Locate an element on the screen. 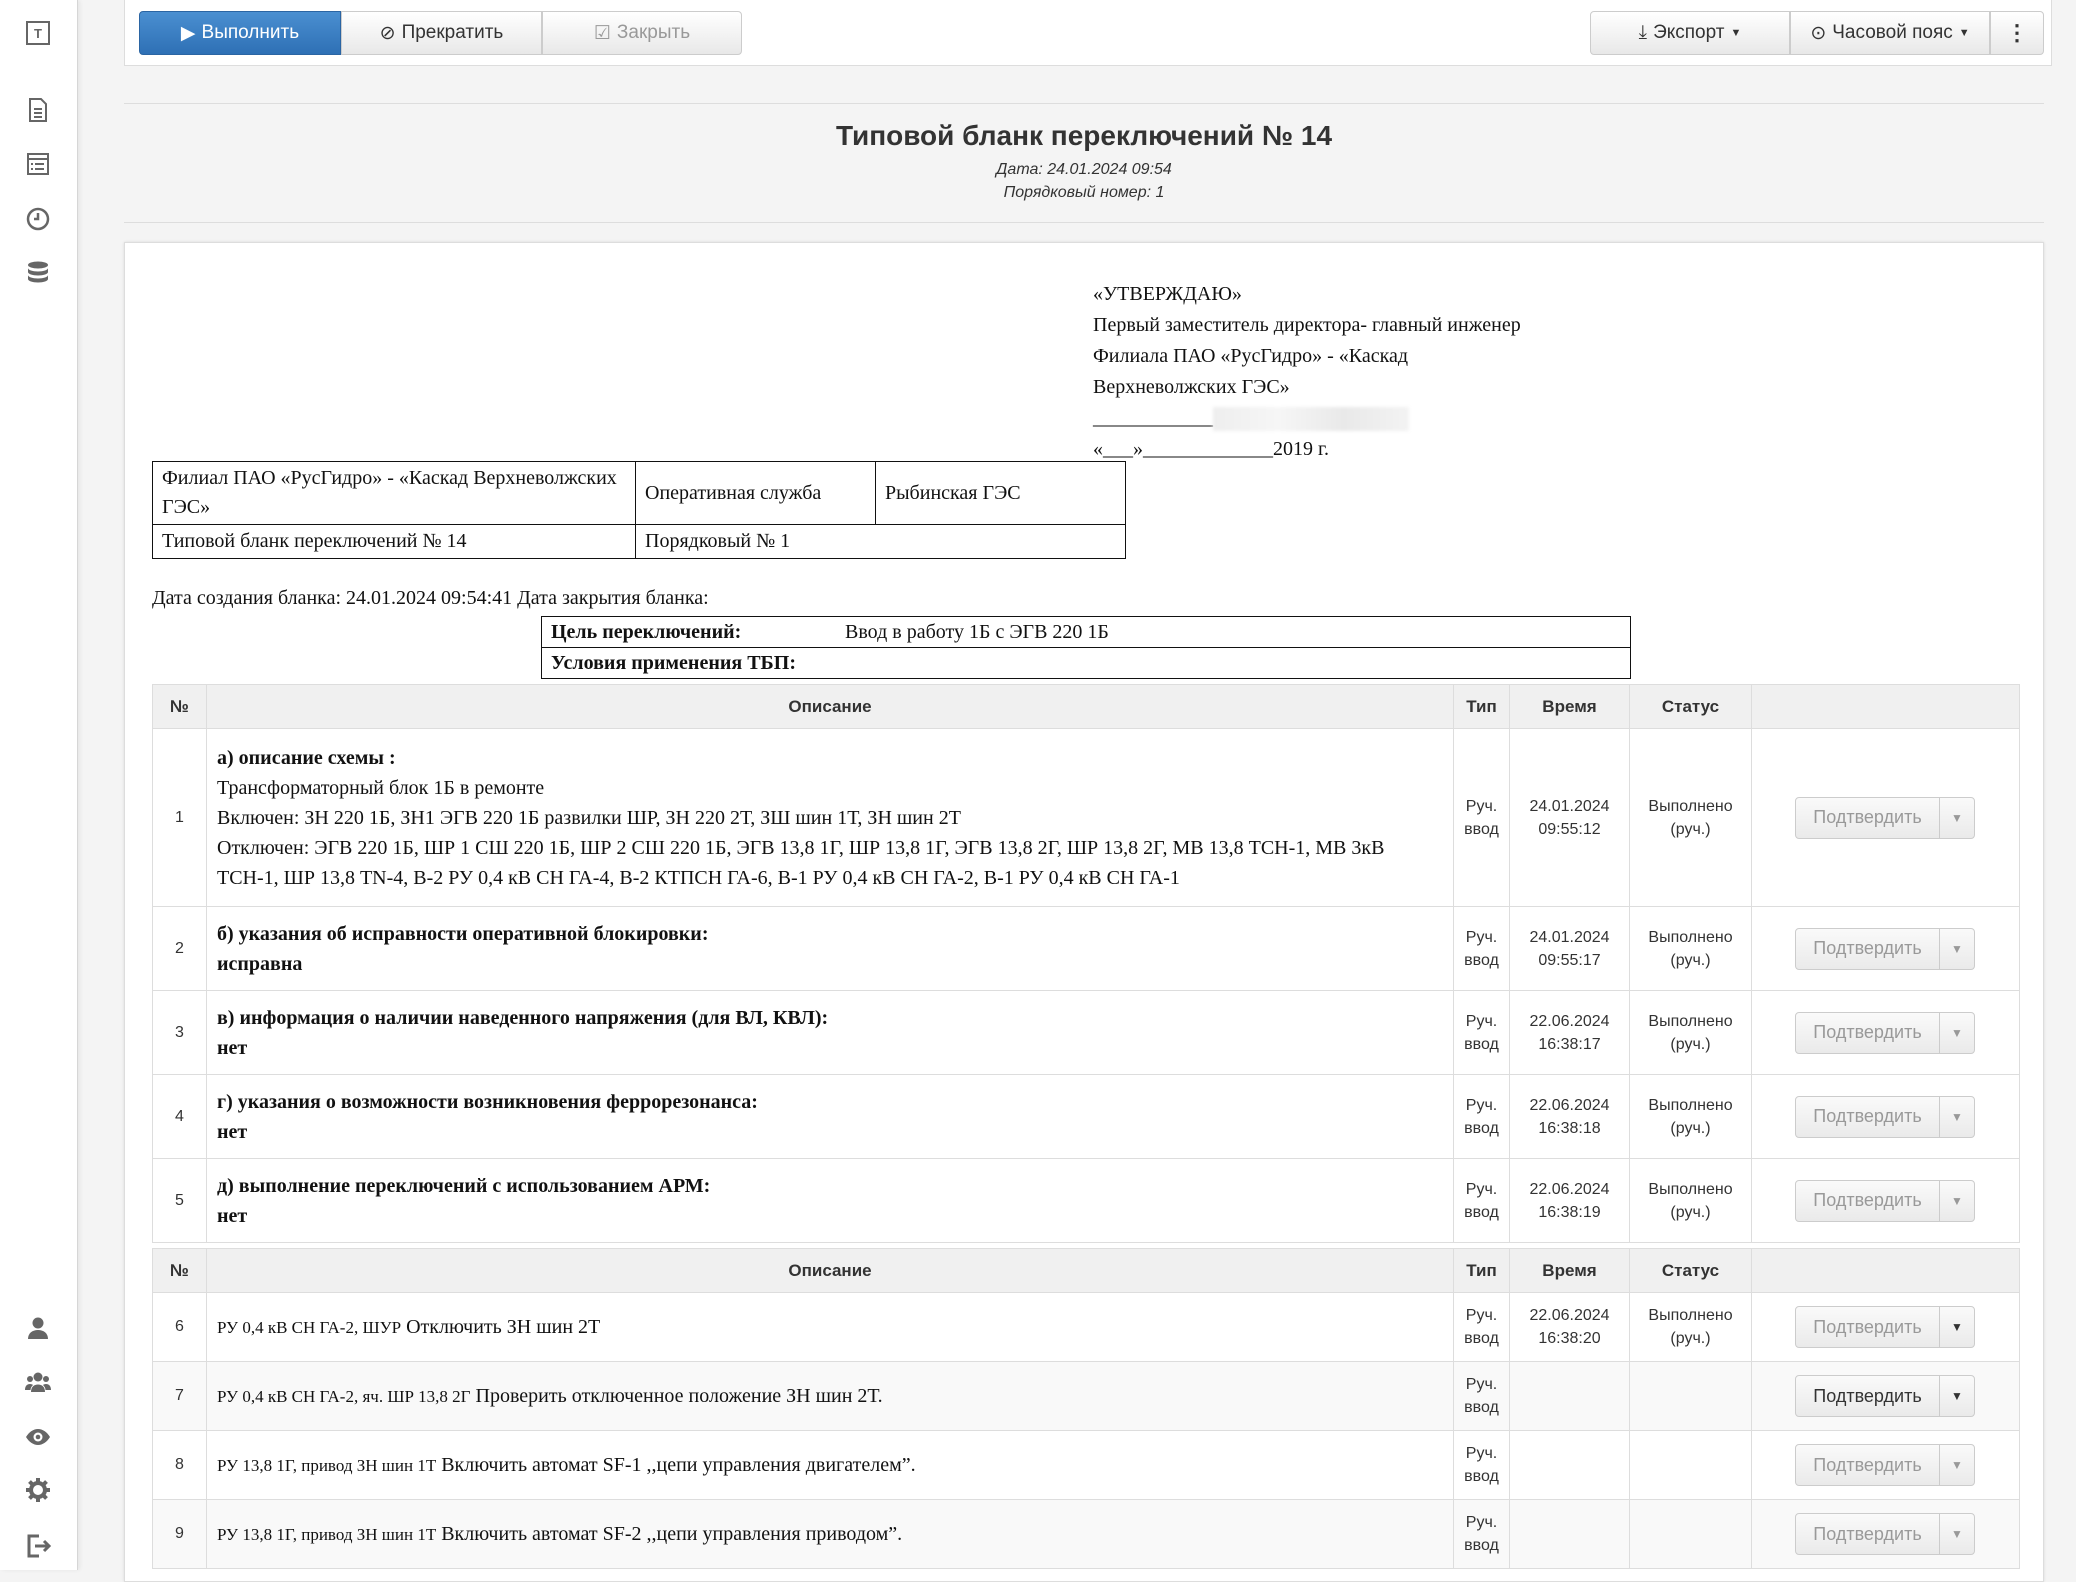  org-seq: Порядковый № 1 is located at coordinates (880, 541).